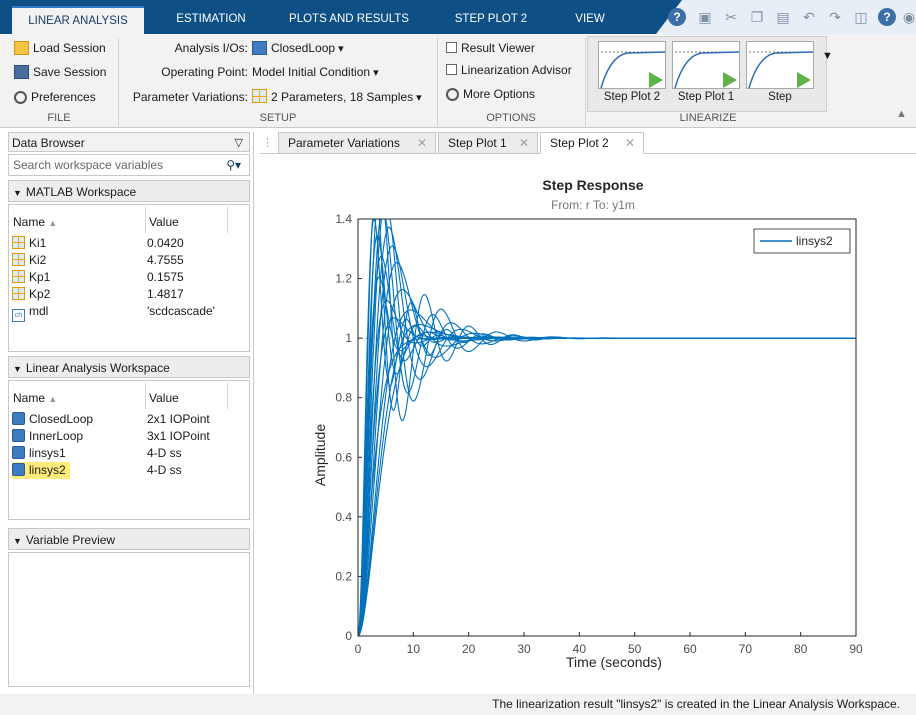 This screenshot has height=715, width=916. What do you see at coordinates (127, 436) in the screenshot?
I see `table-row: InnerLoop 3x1 IOPoint` at bounding box center [127, 436].